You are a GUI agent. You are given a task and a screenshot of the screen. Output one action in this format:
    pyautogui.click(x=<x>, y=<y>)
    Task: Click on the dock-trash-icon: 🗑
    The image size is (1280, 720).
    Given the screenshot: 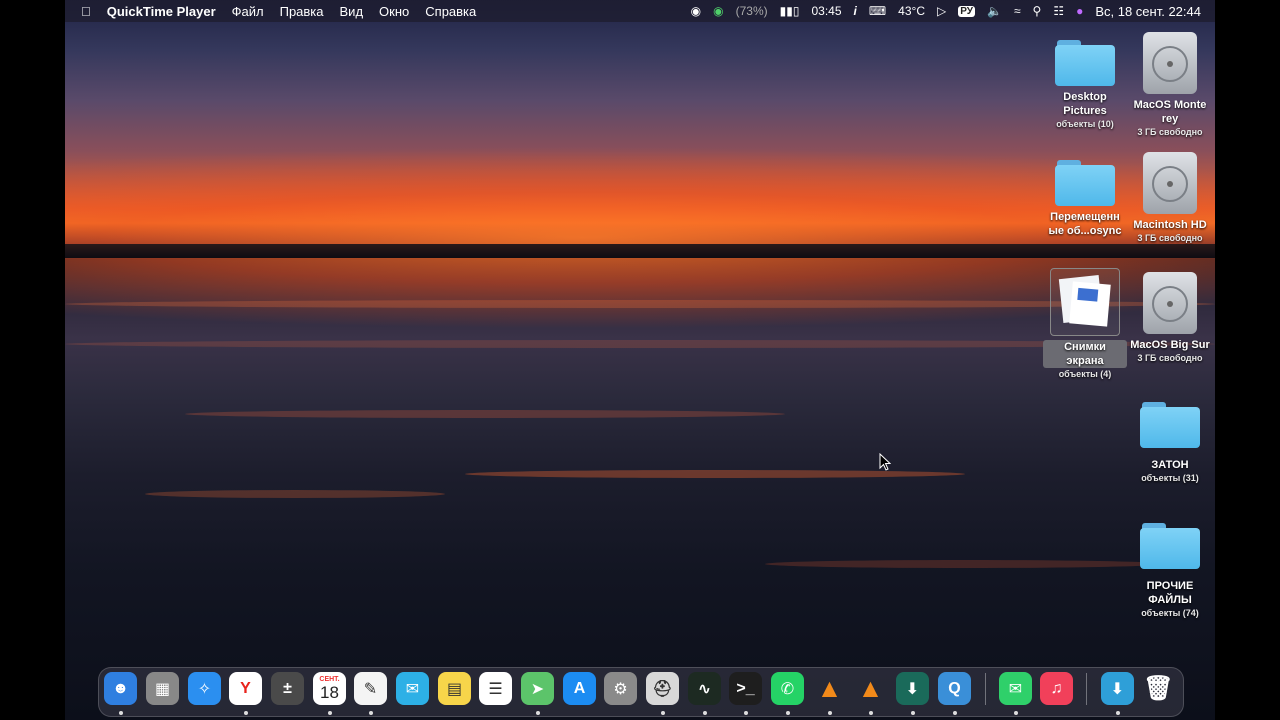 What is the action you would take?
    pyautogui.click(x=1158, y=688)
    